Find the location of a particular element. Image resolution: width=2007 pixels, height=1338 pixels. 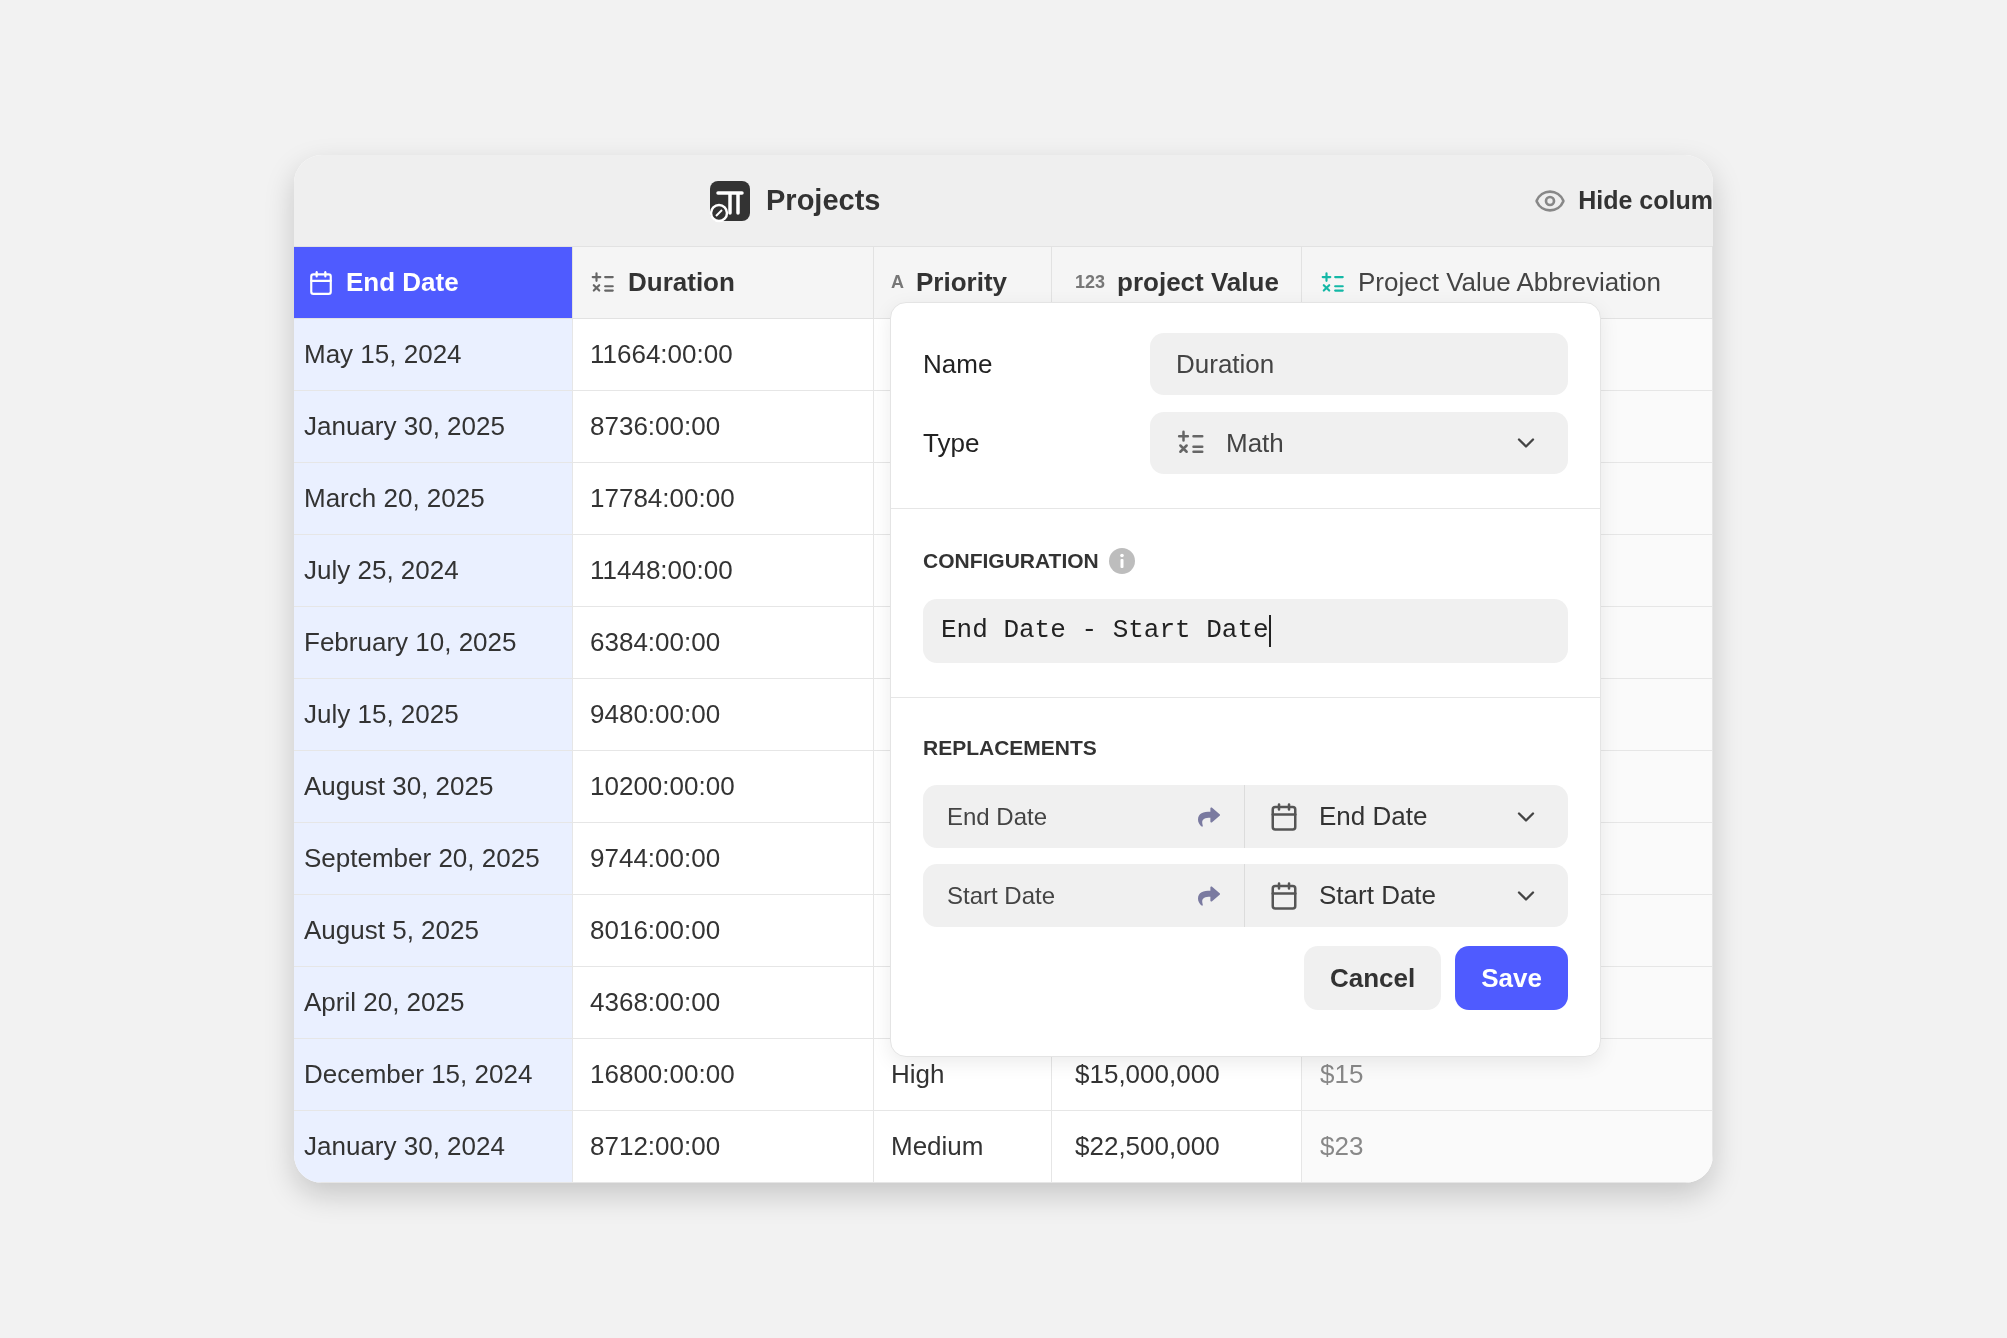

table-logo-icon is located at coordinates (730, 200).